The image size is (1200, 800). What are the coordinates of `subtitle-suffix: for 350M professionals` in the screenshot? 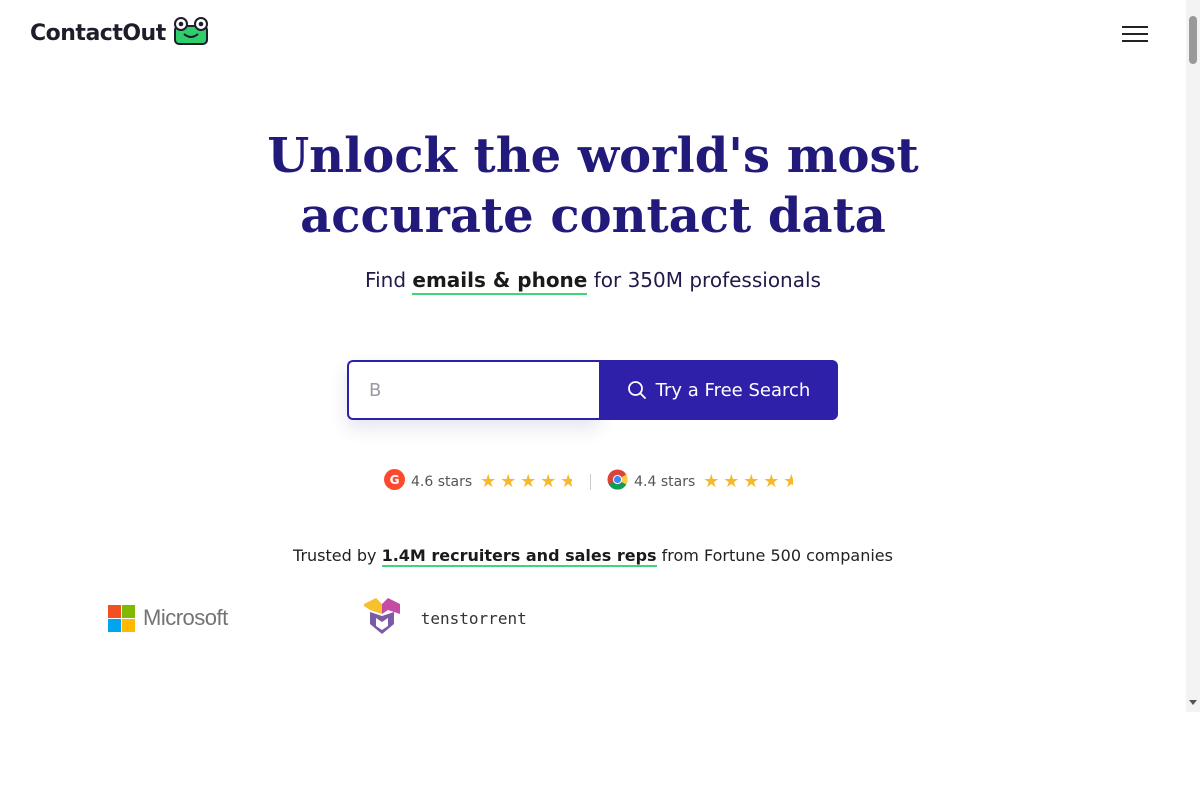 It's located at (704, 280).